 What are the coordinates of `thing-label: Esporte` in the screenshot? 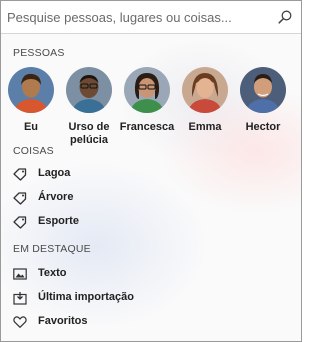 It's located at (58, 221).